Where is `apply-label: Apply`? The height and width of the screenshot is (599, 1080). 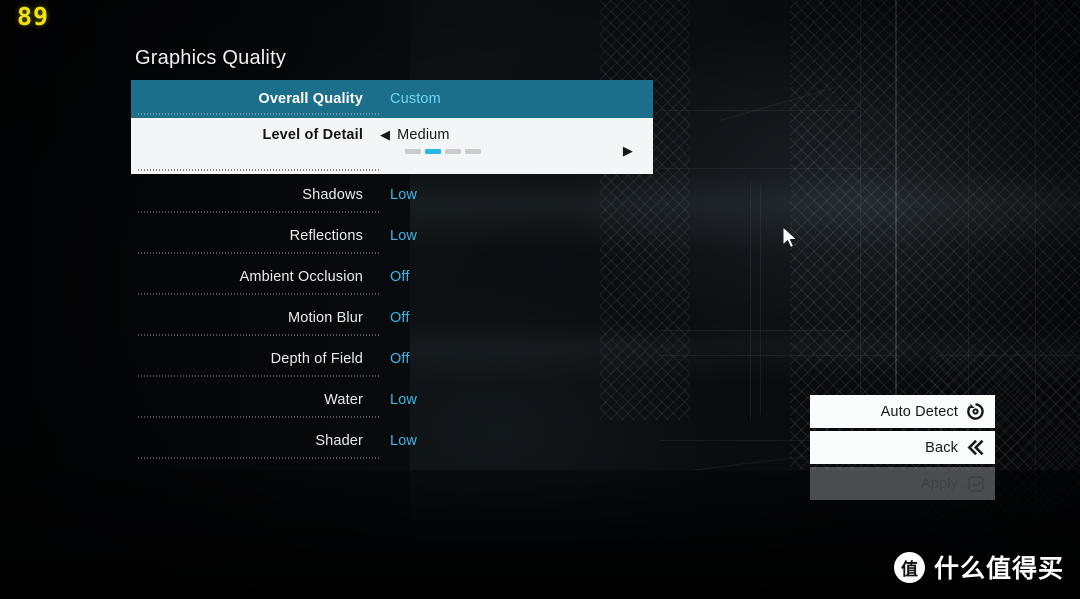 apply-label: Apply is located at coordinates (939, 483).